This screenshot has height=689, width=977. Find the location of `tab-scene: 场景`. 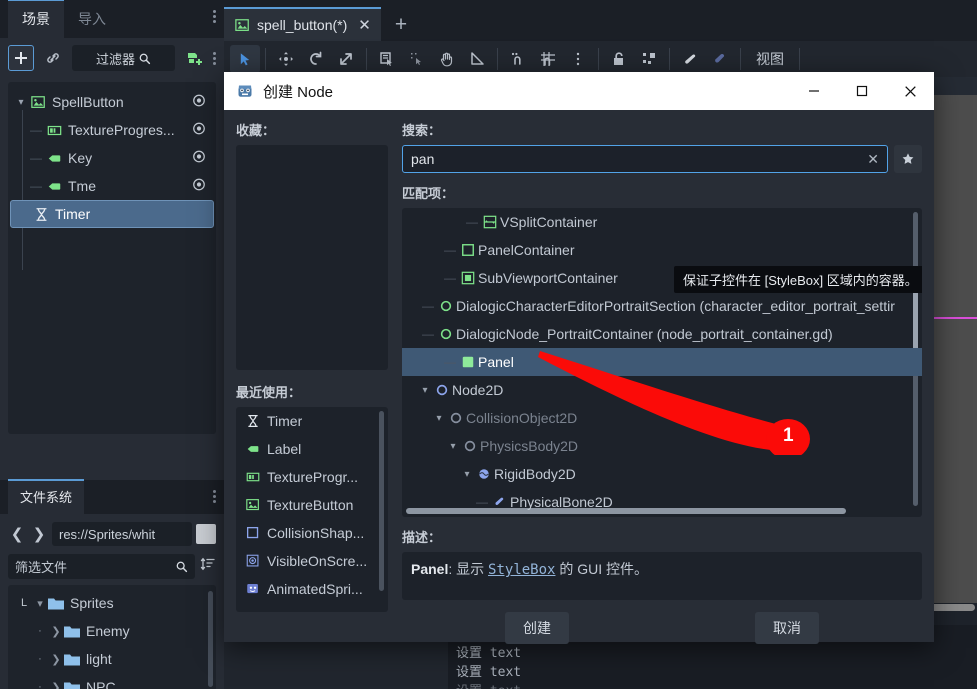

tab-scene: 场景 is located at coordinates (36, 19).